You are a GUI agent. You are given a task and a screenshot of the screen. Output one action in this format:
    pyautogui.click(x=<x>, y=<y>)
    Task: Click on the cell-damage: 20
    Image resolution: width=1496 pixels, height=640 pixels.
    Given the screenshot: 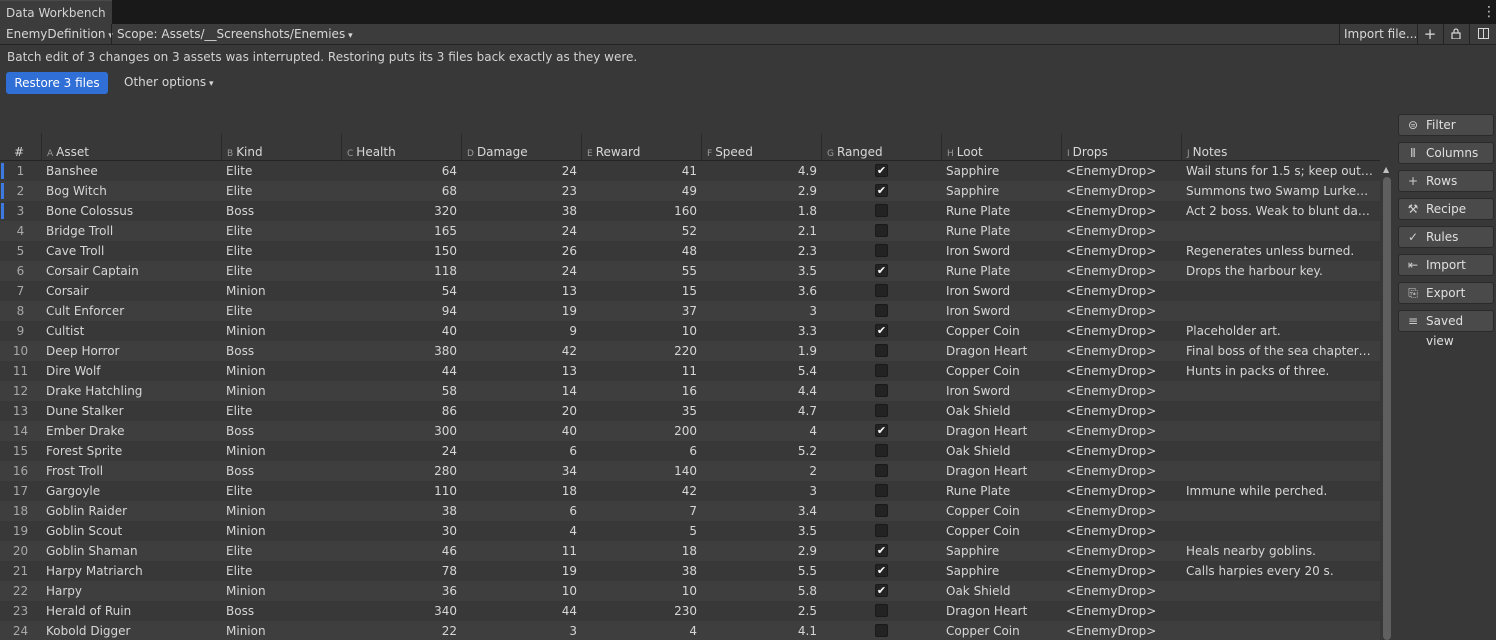 What is the action you would take?
    pyautogui.click(x=521, y=411)
    